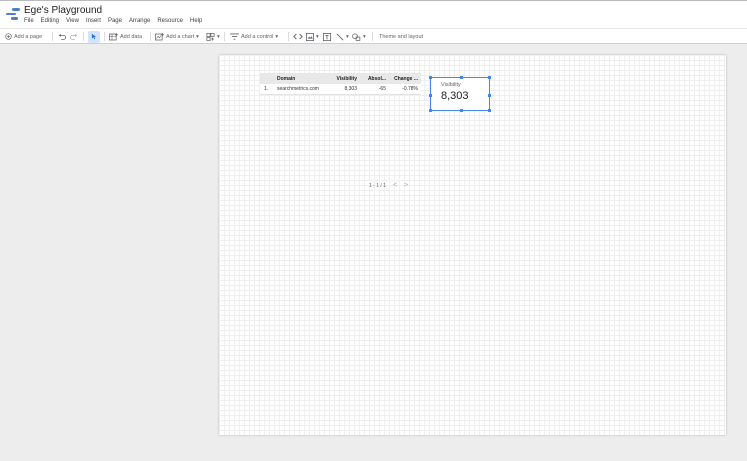  What do you see at coordinates (72, 21) in the screenshot?
I see `menu-view: View` at bounding box center [72, 21].